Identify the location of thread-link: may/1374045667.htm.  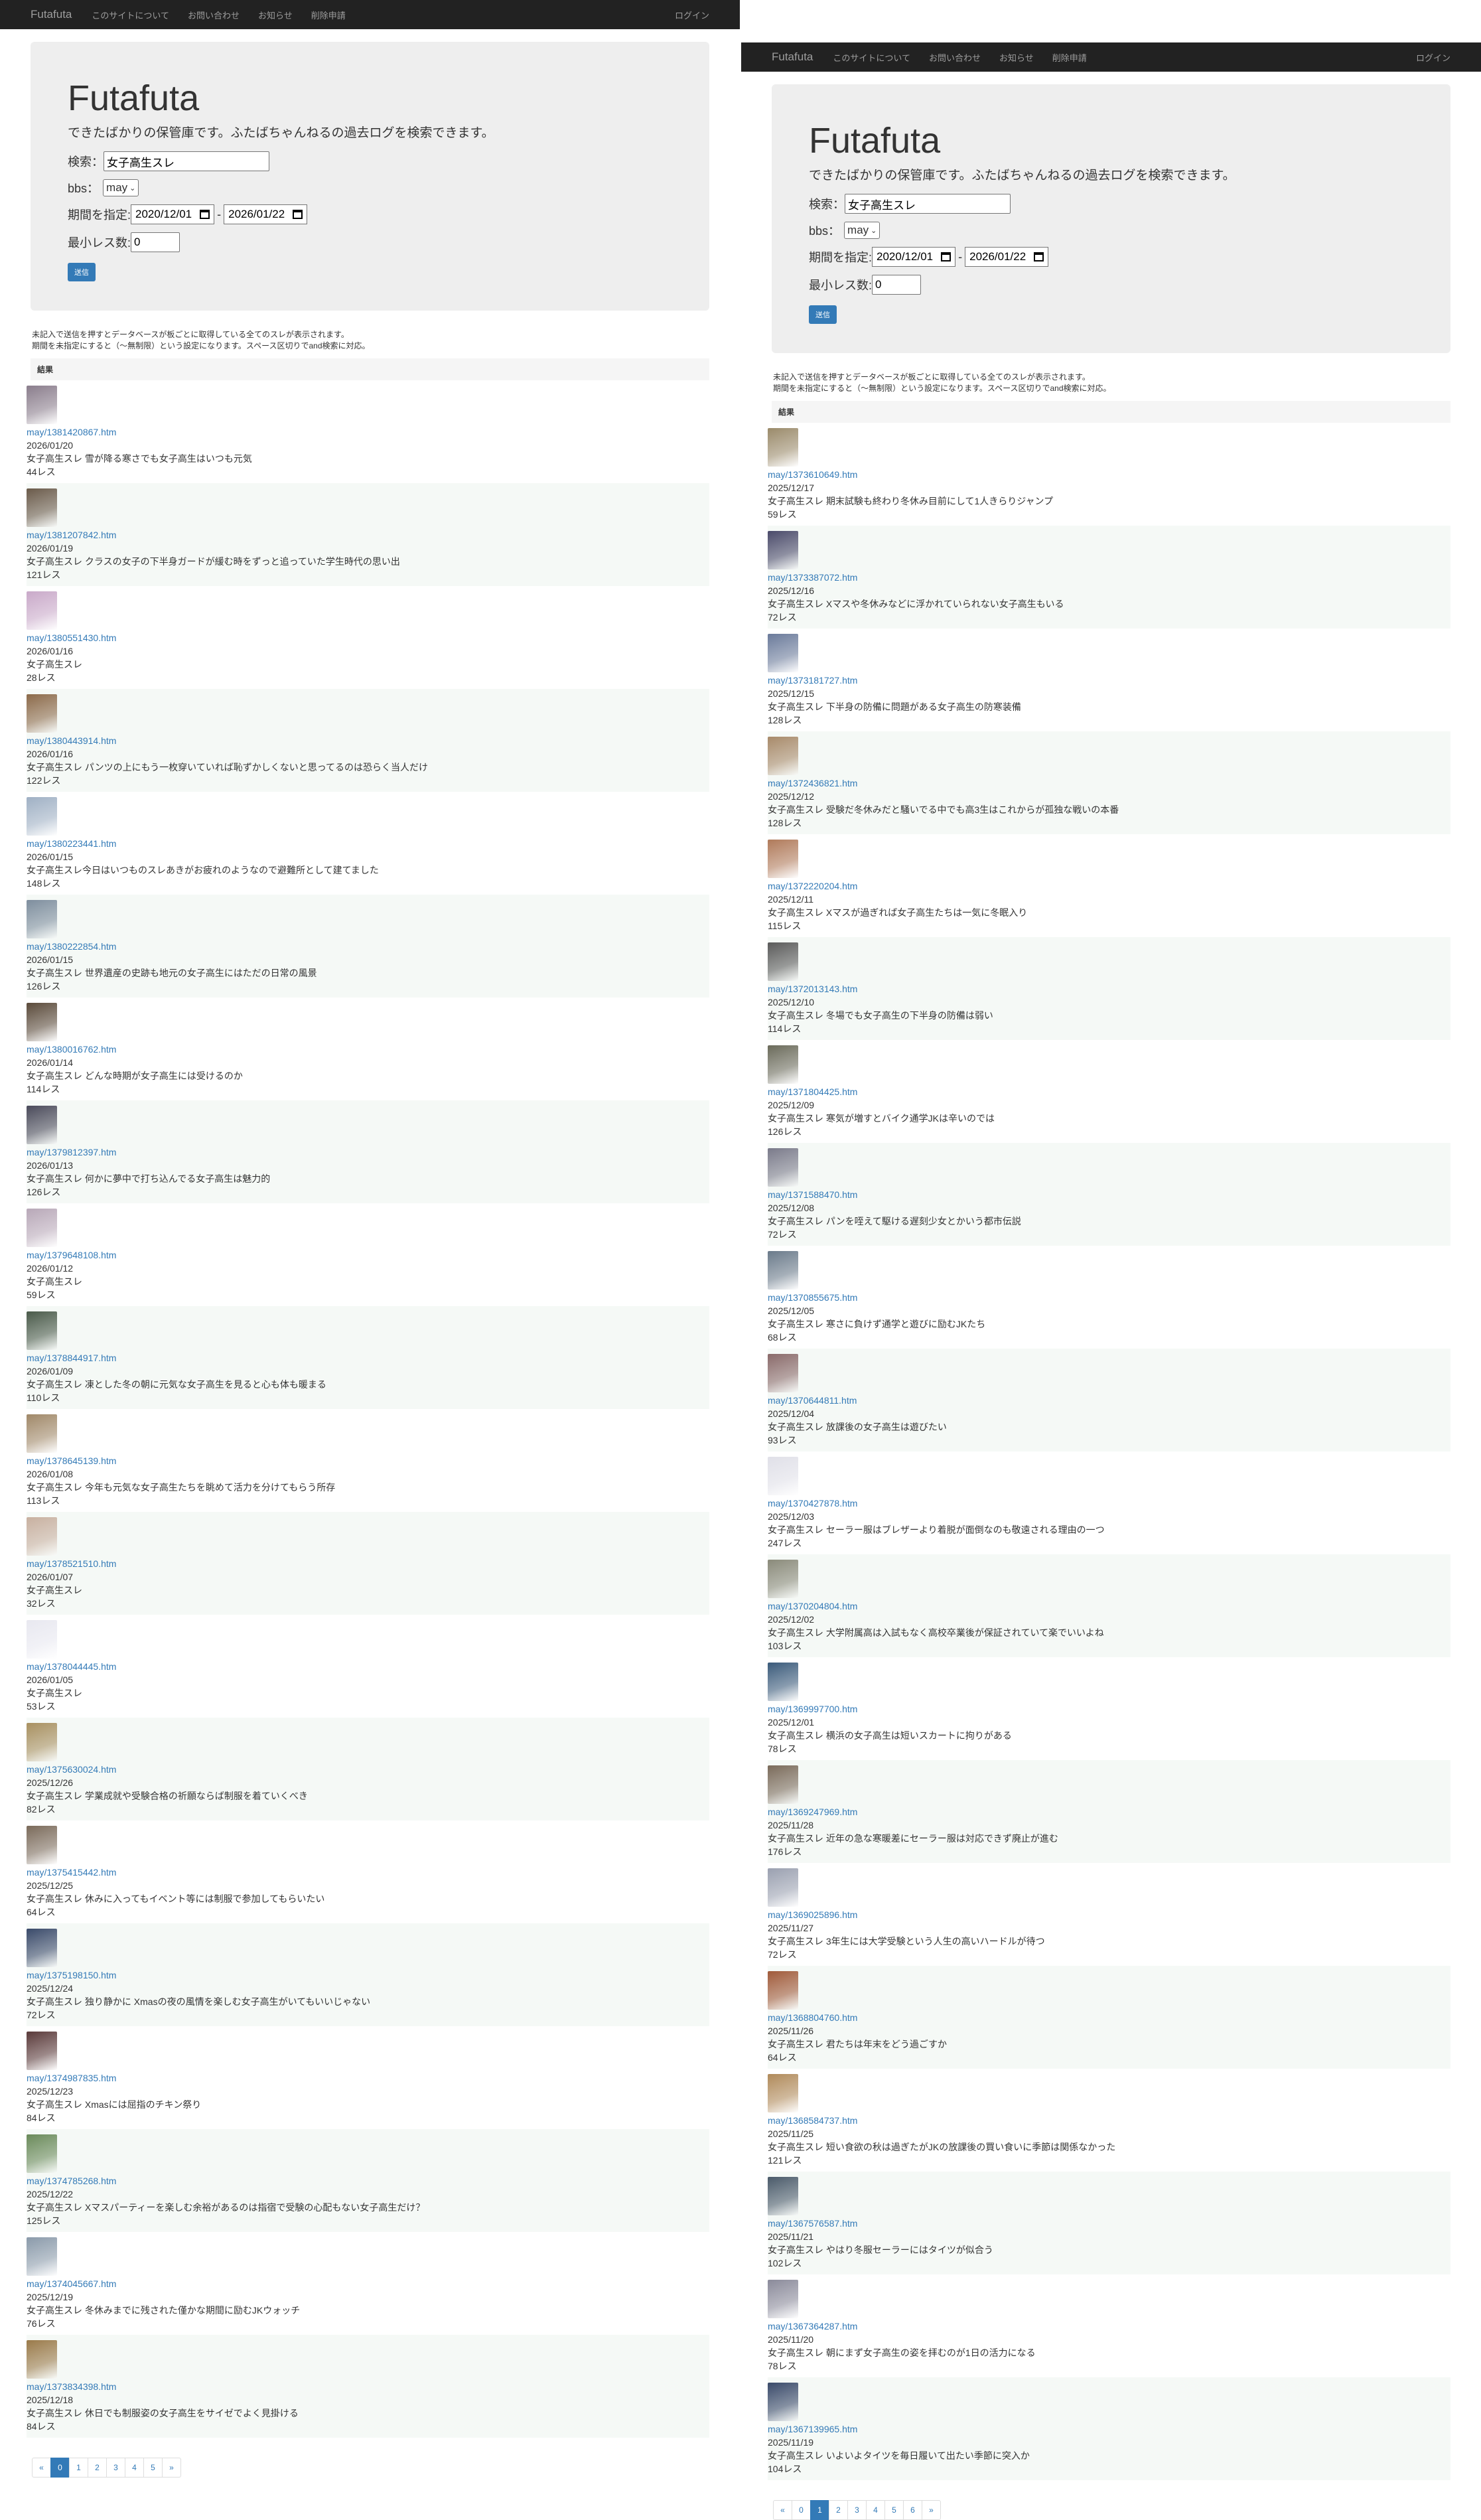
(71, 2283).